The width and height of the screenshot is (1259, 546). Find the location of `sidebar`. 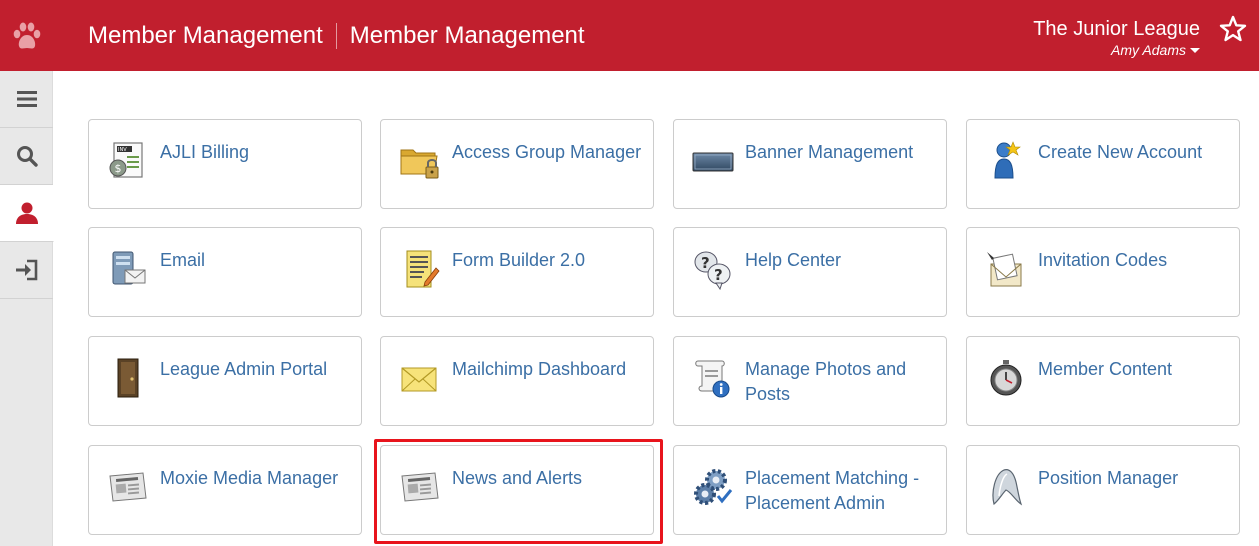

sidebar is located at coordinates (27, 308).